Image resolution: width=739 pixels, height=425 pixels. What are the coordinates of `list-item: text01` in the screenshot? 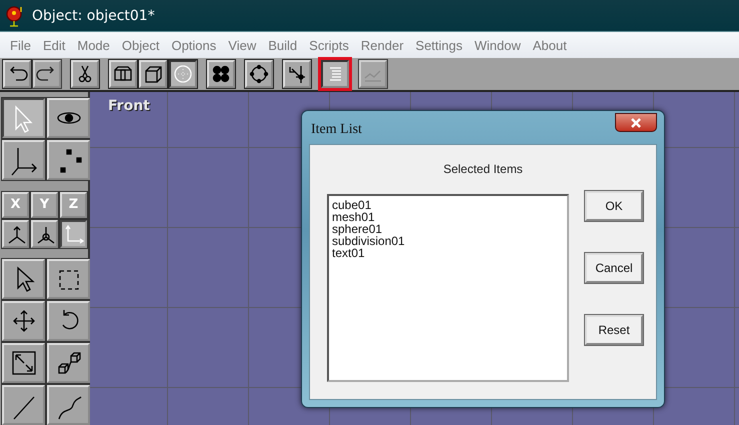 It's located at (348, 253).